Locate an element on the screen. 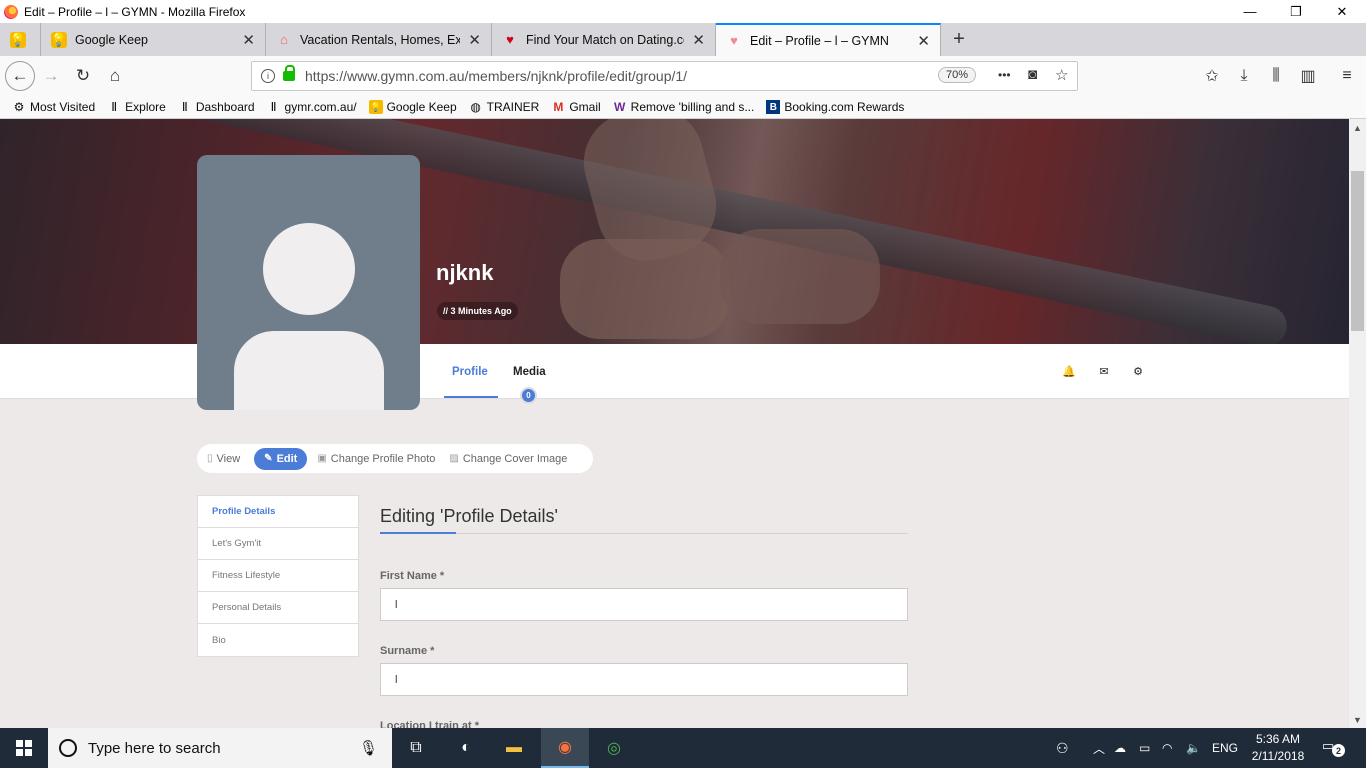 The height and width of the screenshot is (768, 1366). onedrive-icon: ☁ is located at coordinates (1120, 748).